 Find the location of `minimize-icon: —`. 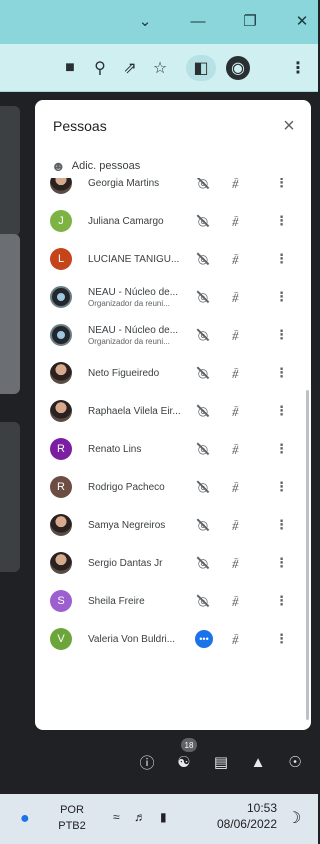

minimize-icon: — is located at coordinates (198, 21).